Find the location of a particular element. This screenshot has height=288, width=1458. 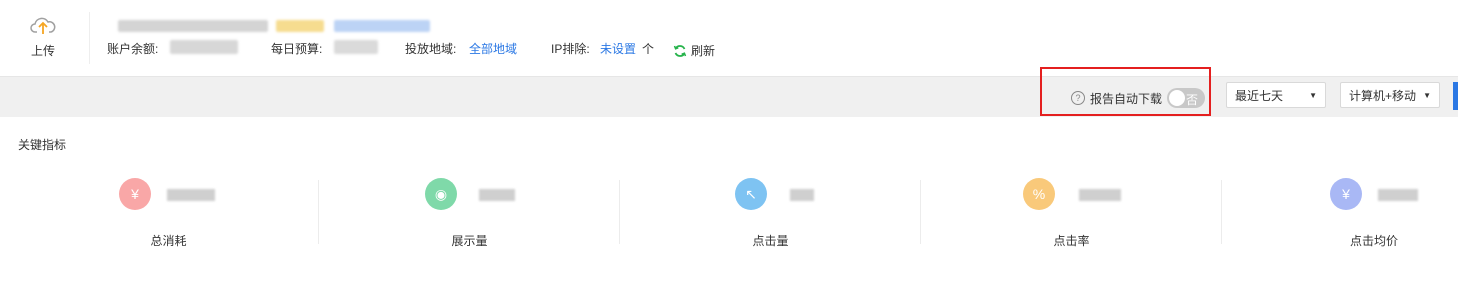

metric-name: 总消耗 is located at coordinates (168, 241).